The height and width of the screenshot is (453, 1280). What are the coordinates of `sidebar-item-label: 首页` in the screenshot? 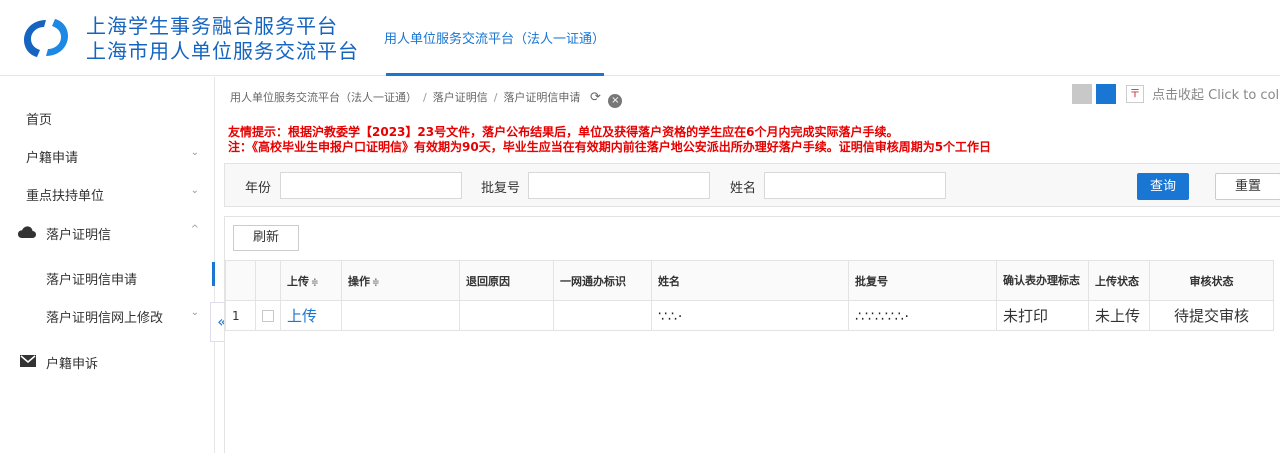 It's located at (39, 120).